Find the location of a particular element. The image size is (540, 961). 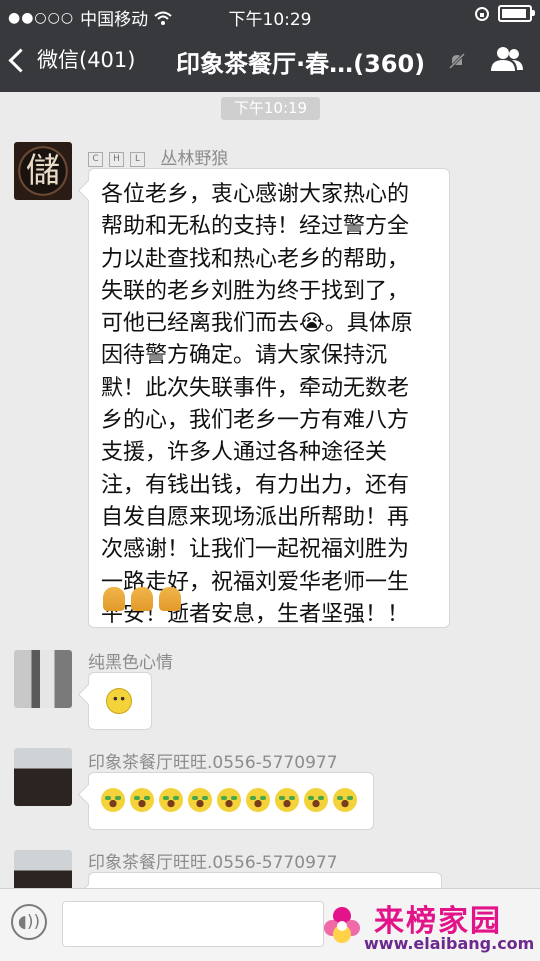

embarrassed-emoji-icon is located at coordinates (119, 701).